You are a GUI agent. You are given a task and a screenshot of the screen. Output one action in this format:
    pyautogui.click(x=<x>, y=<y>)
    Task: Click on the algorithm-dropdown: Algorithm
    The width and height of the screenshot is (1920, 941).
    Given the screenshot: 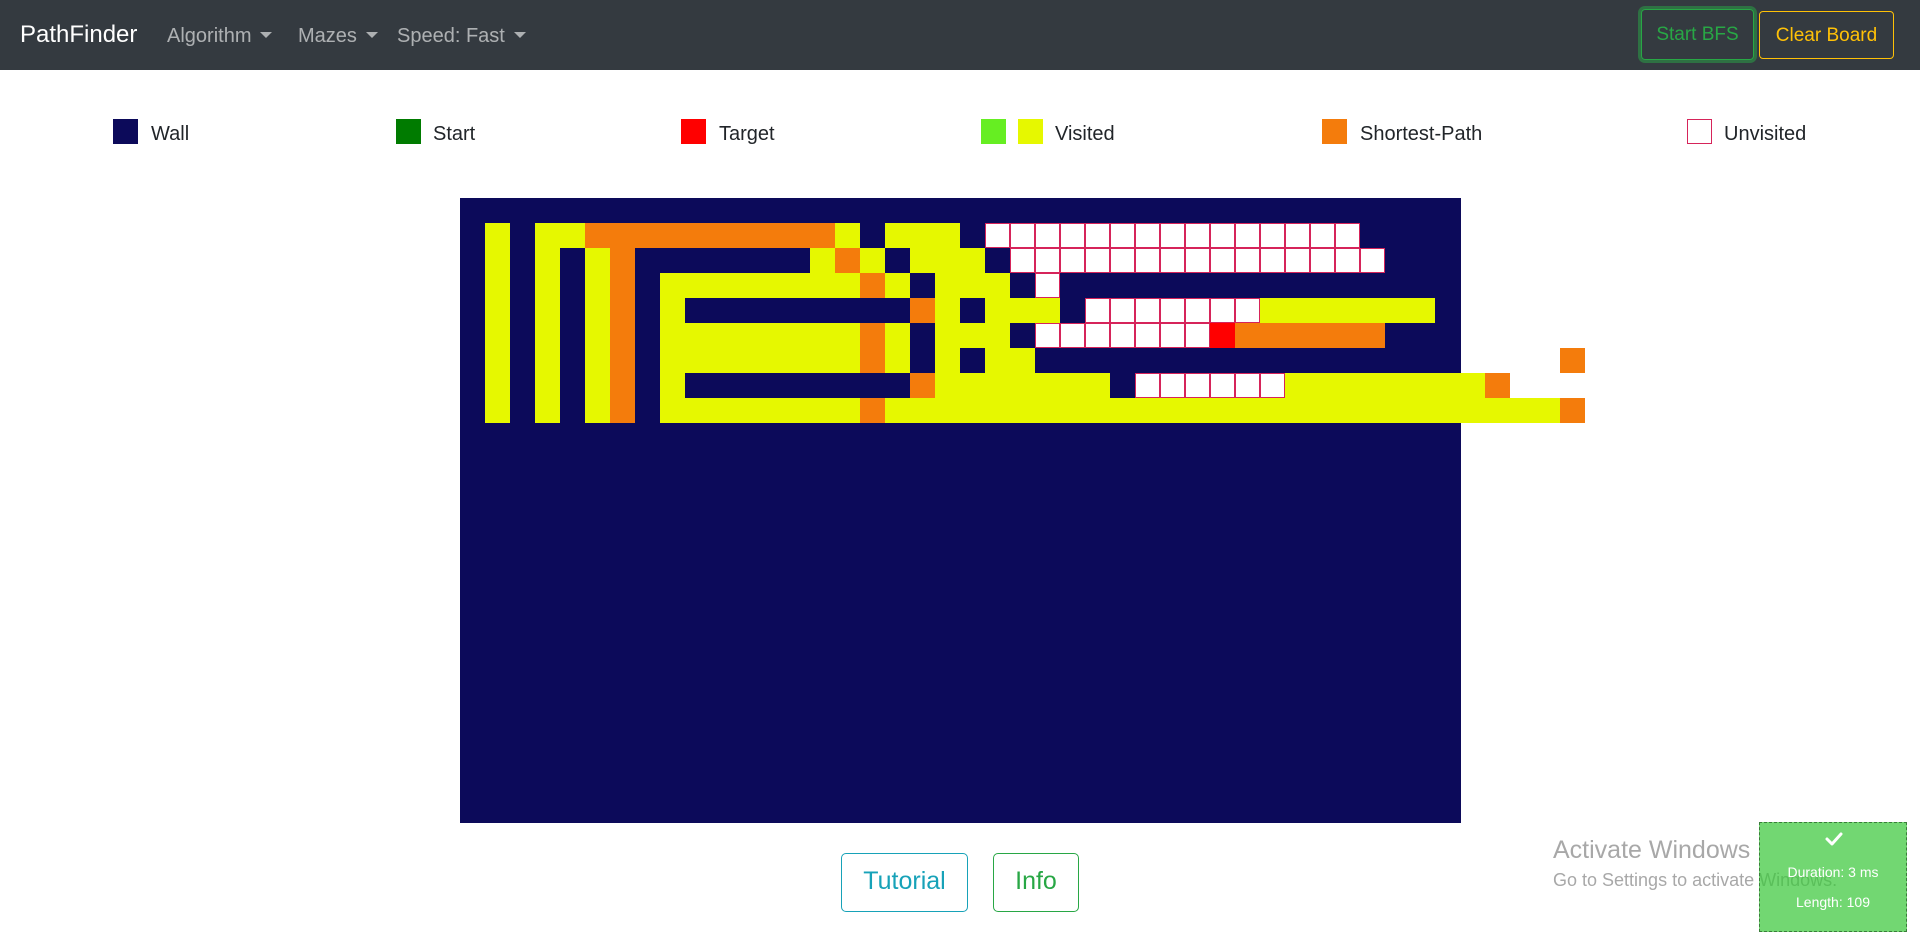 What is the action you would take?
    pyautogui.click(x=220, y=36)
    